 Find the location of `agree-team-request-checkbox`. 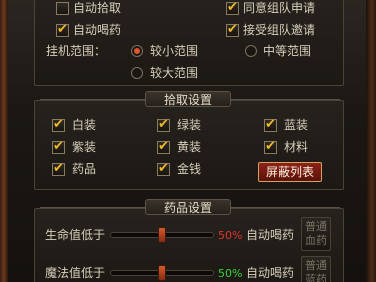

agree-team-request-checkbox is located at coordinates (232, 7).